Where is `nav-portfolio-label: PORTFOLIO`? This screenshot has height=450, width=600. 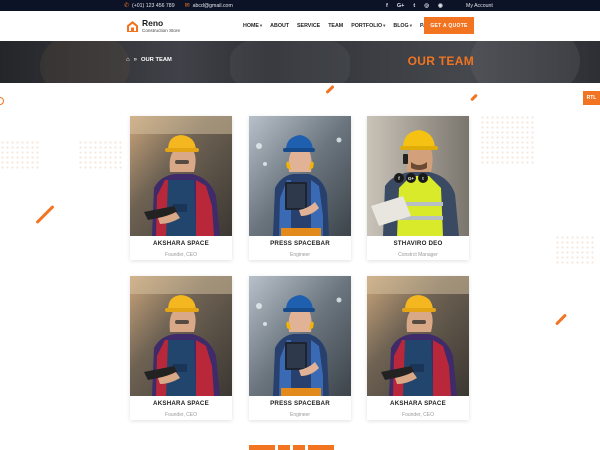
nav-portfolio-label: PORTFOLIO is located at coordinates (367, 26).